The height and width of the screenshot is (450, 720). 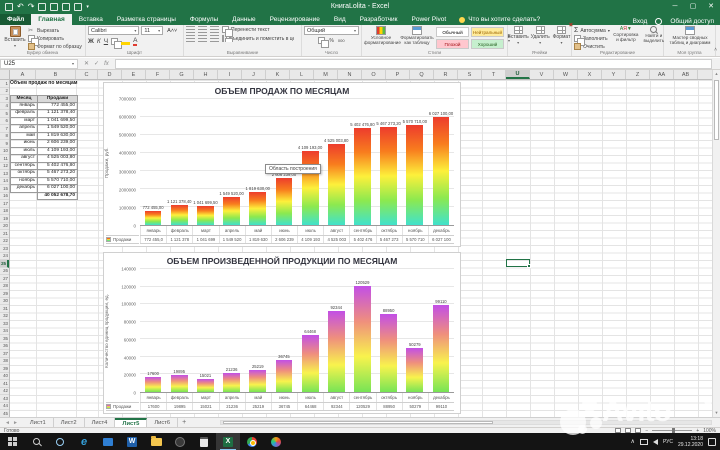 I want to click on borders-icon, so click(x=117, y=43).